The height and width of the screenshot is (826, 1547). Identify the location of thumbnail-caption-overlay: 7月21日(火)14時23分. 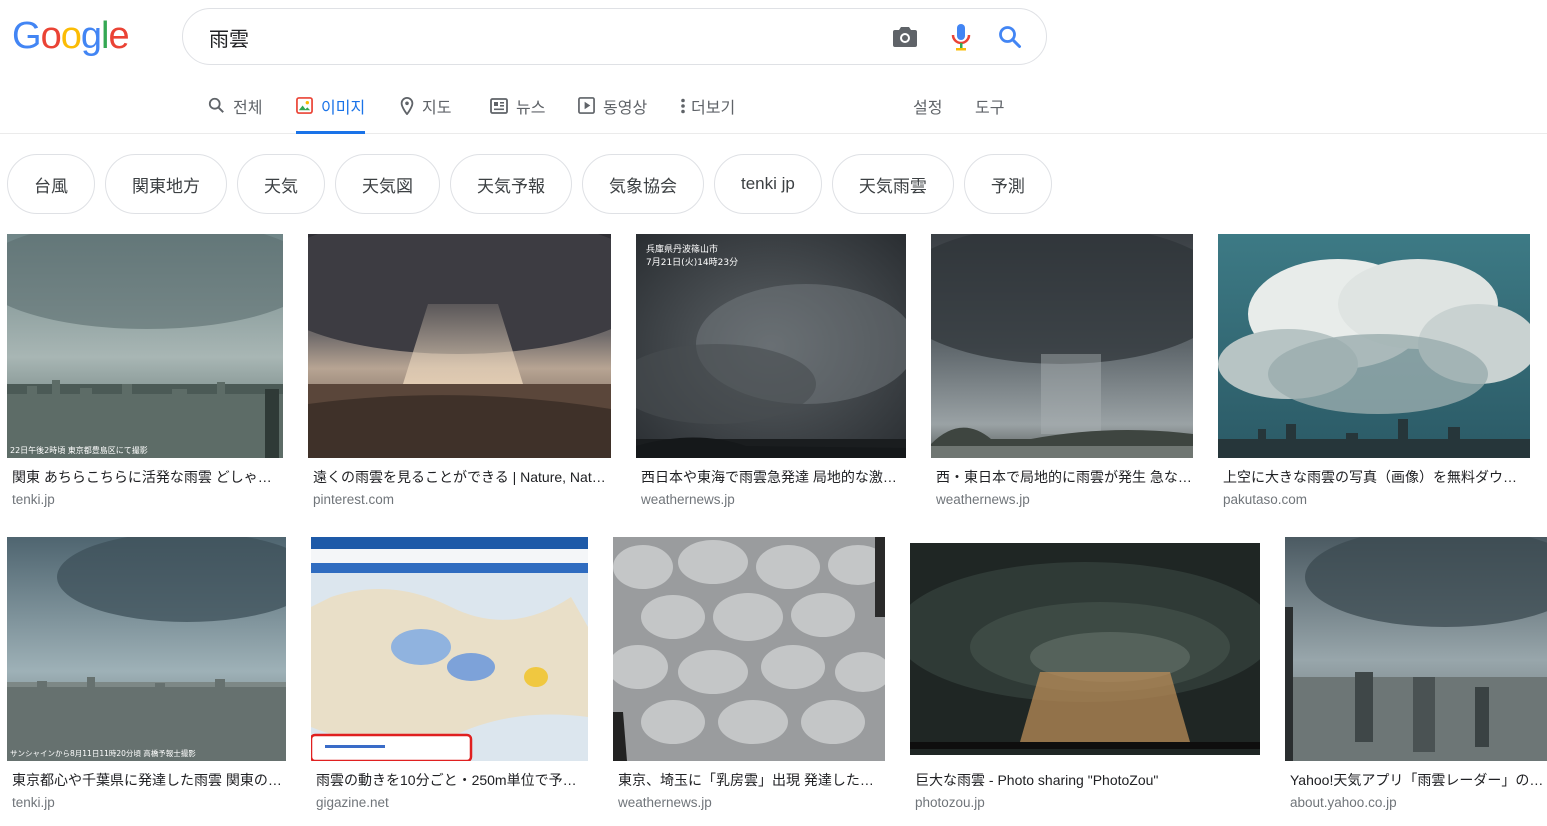
(692, 262).